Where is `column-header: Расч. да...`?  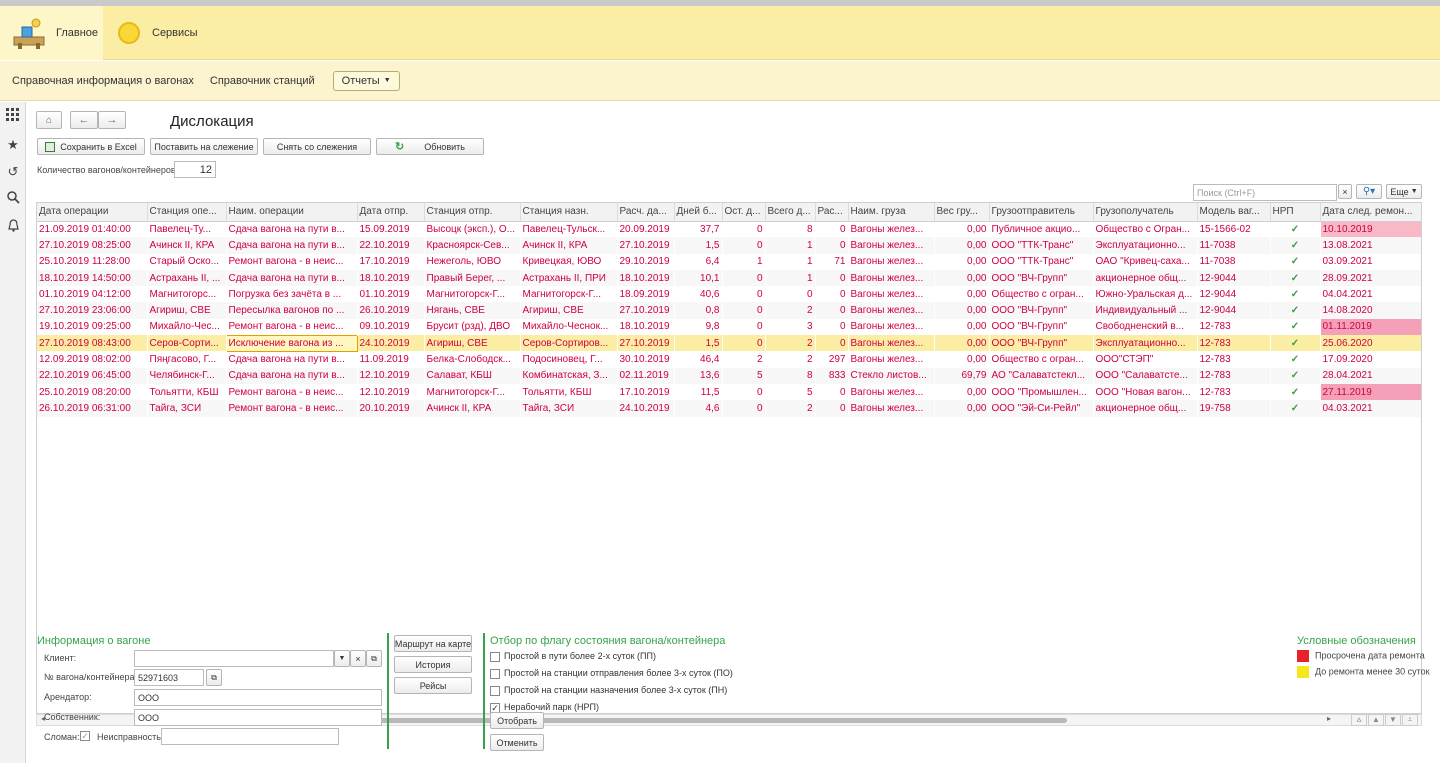 column-header: Расч. да... is located at coordinates (646, 212).